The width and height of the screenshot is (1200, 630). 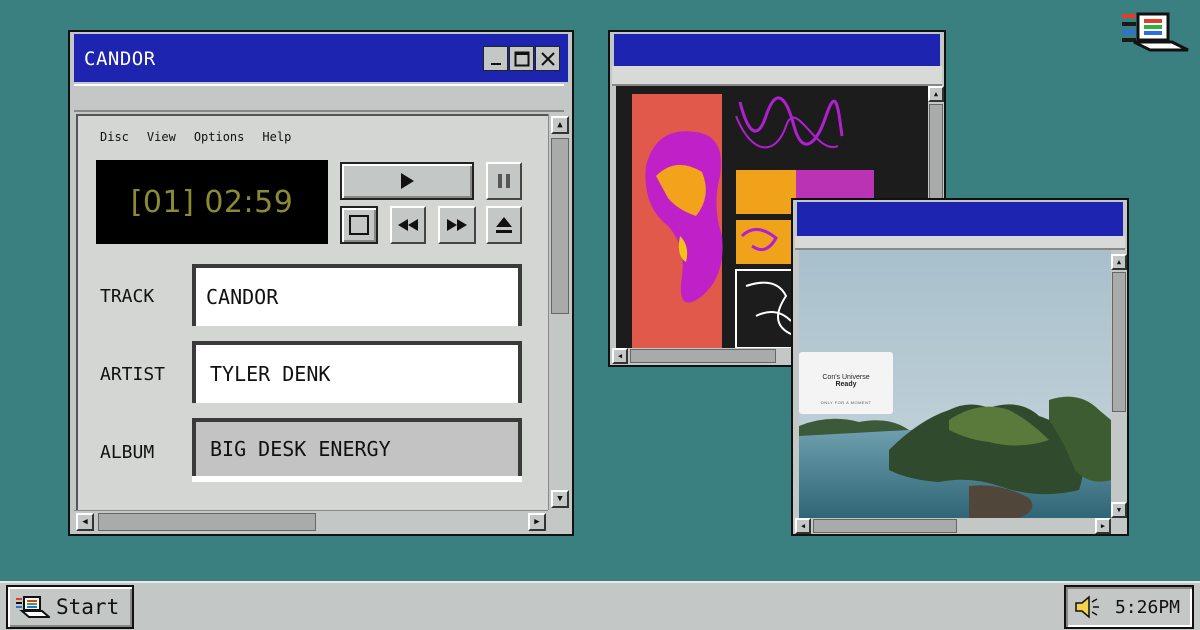 I want to click on album-label: ALBUM, so click(x=127, y=452).